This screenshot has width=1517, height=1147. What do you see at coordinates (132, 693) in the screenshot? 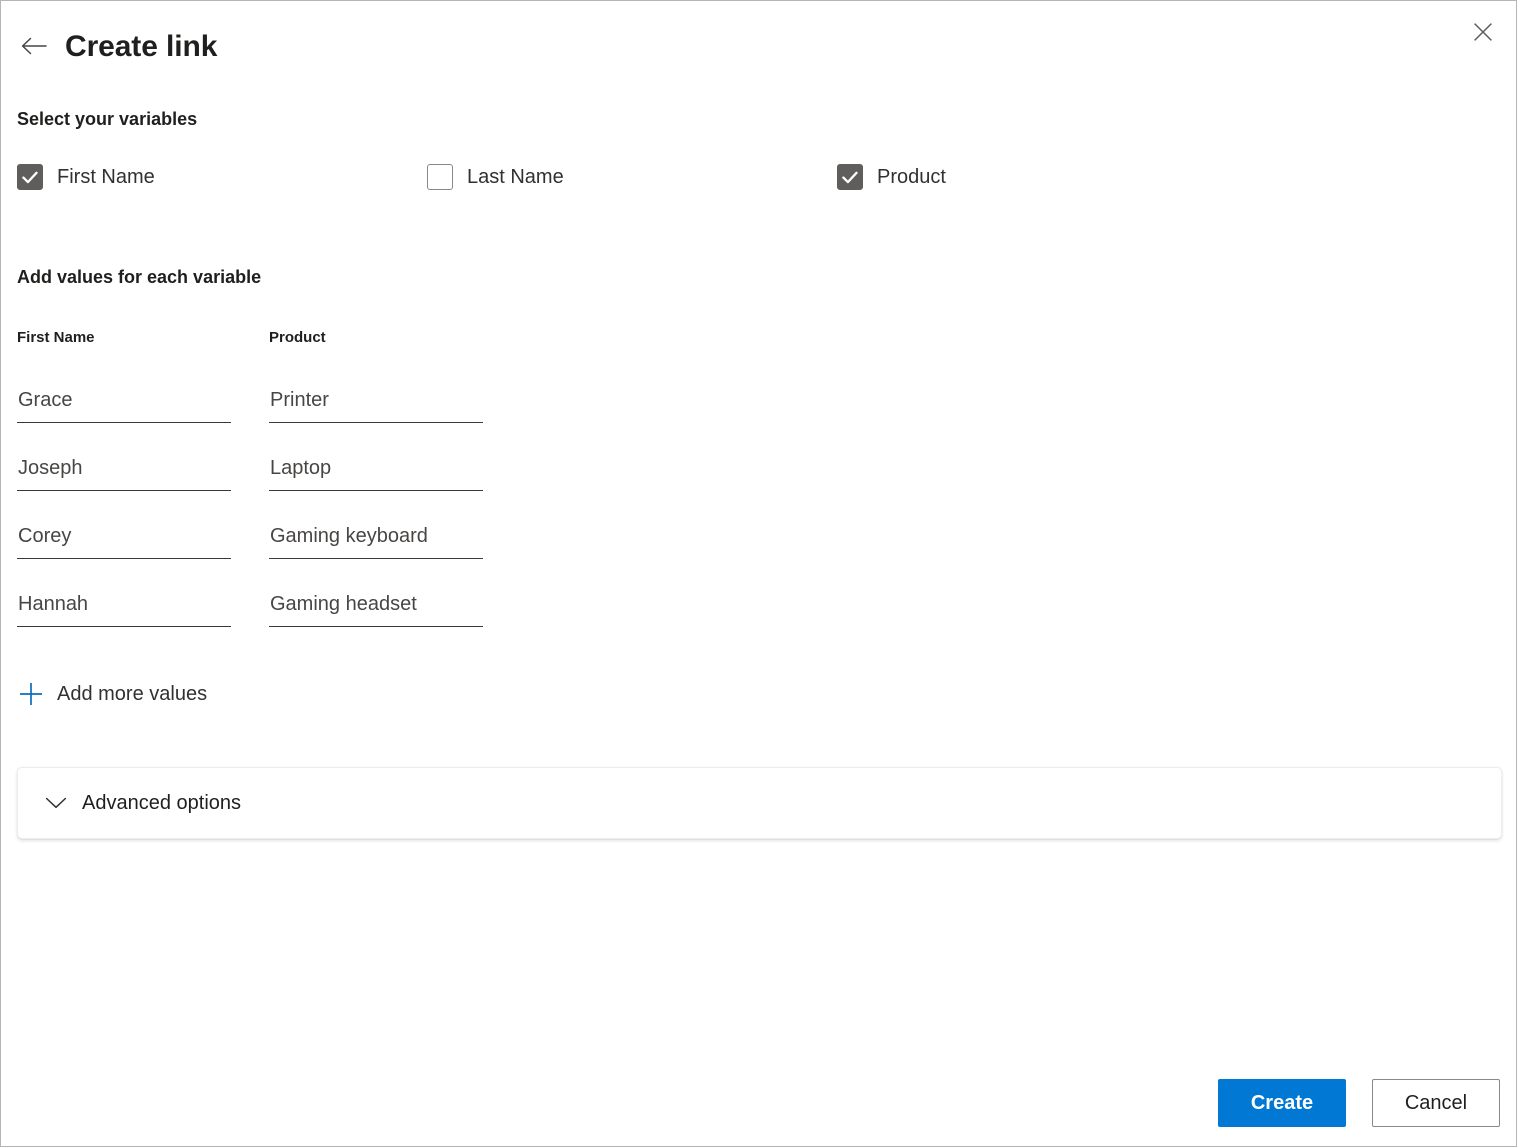
I see `add-more-values-label: Add more values` at bounding box center [132, 693].